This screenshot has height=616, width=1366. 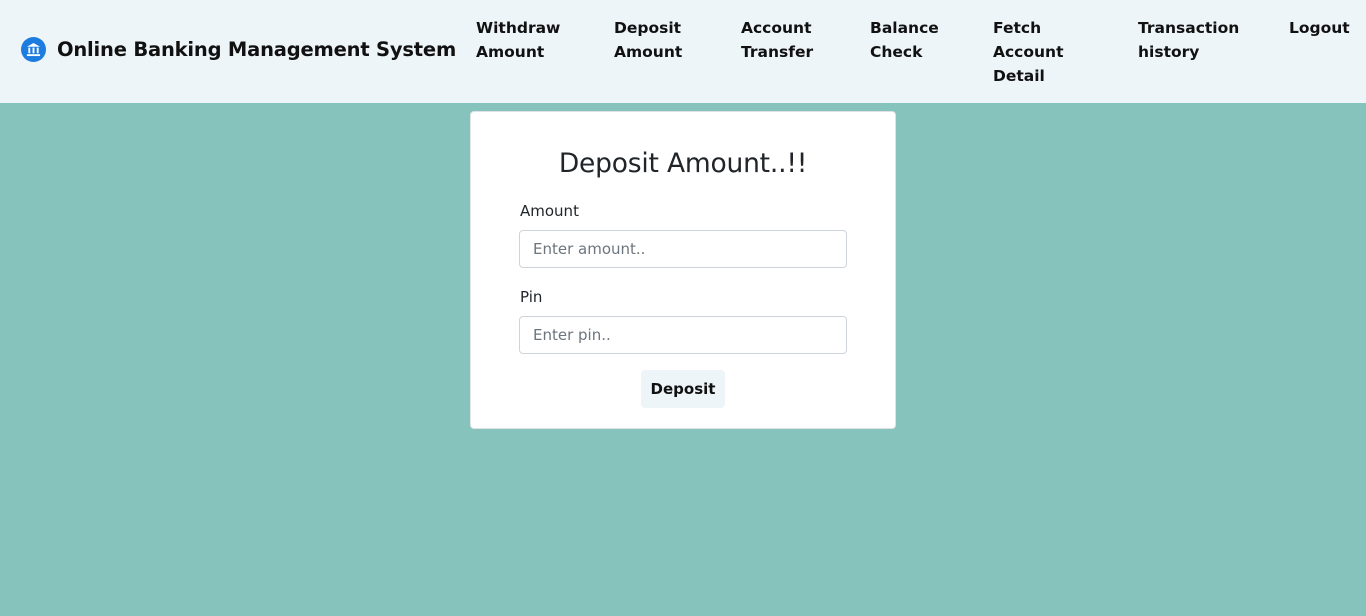 I want to click on nav-deposit-amount: Deposit Amount, so click(x=648, y=40).